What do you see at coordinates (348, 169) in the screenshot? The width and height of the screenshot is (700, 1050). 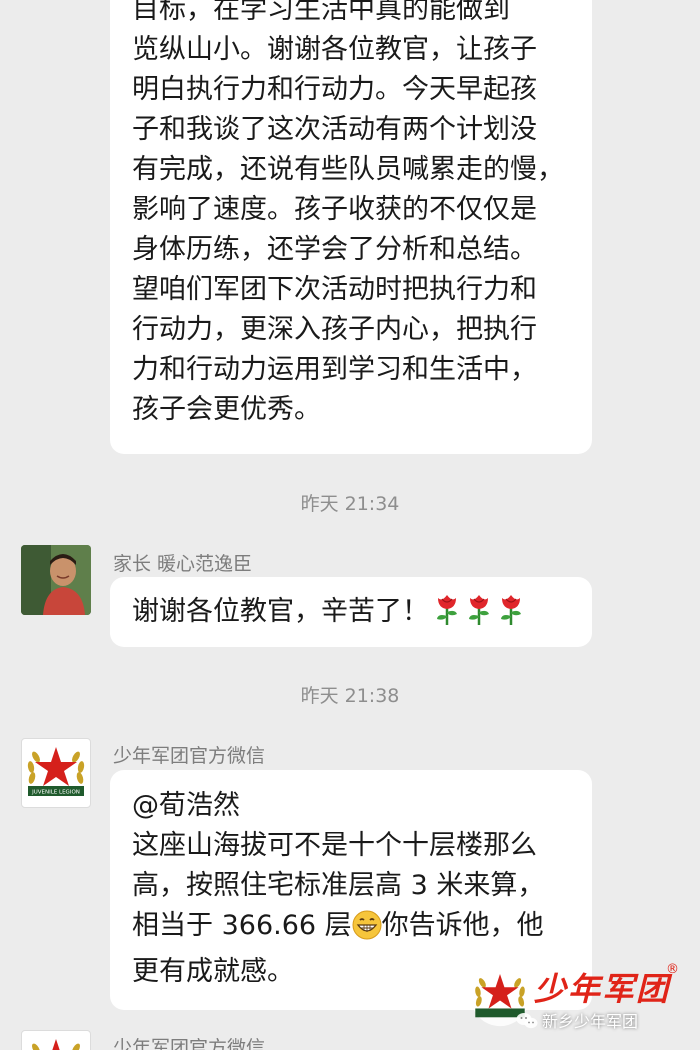 I see `message-line: 有完成，还说有些队员喊累走的慢，` at bounding box center [348, 169].